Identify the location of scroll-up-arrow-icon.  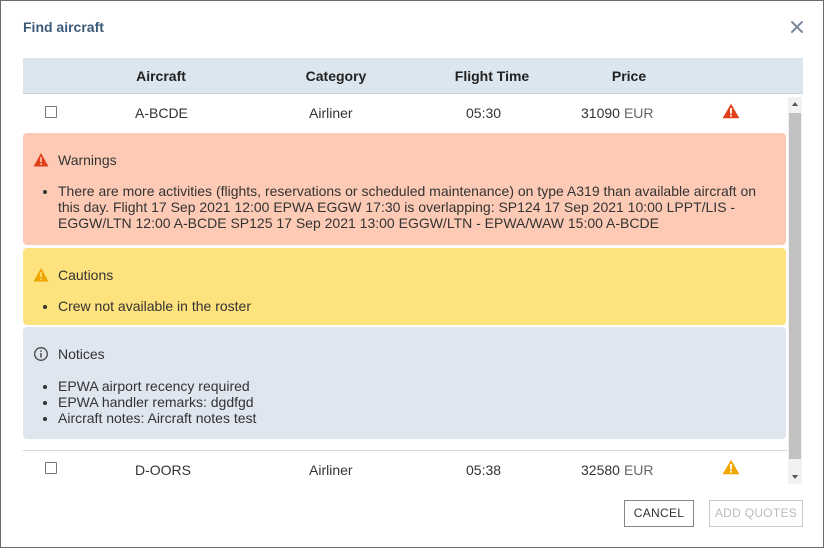
(795, 104).